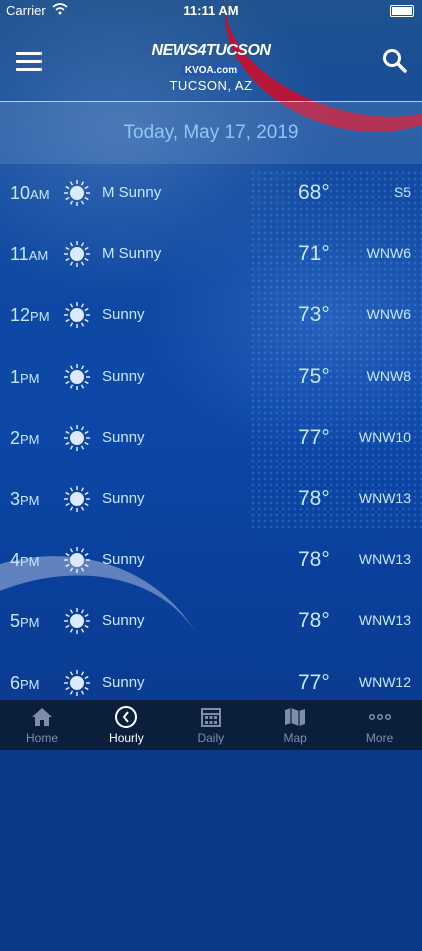 This screenshot has height=951, width=422. I want to click on hour-time: 11AM, so click(29, 254).